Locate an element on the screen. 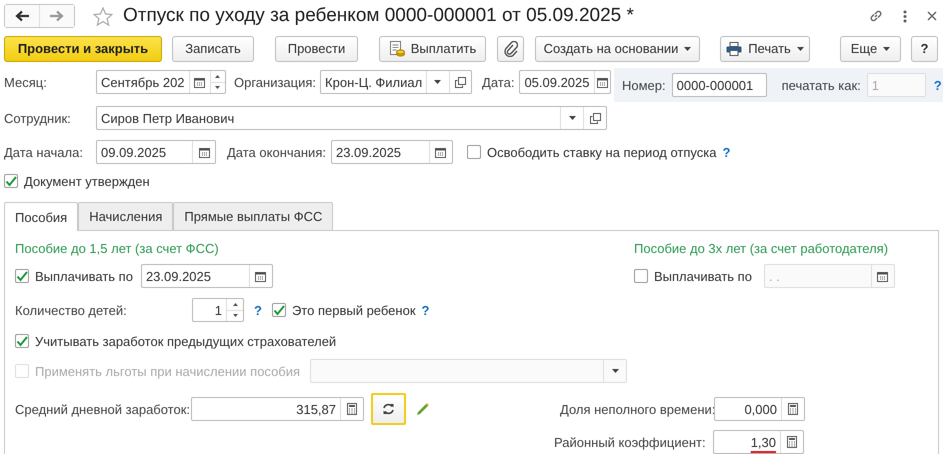 This screenshot has height=454, width=943. field-label: Количество детей: is located at coordinates (71, 310).